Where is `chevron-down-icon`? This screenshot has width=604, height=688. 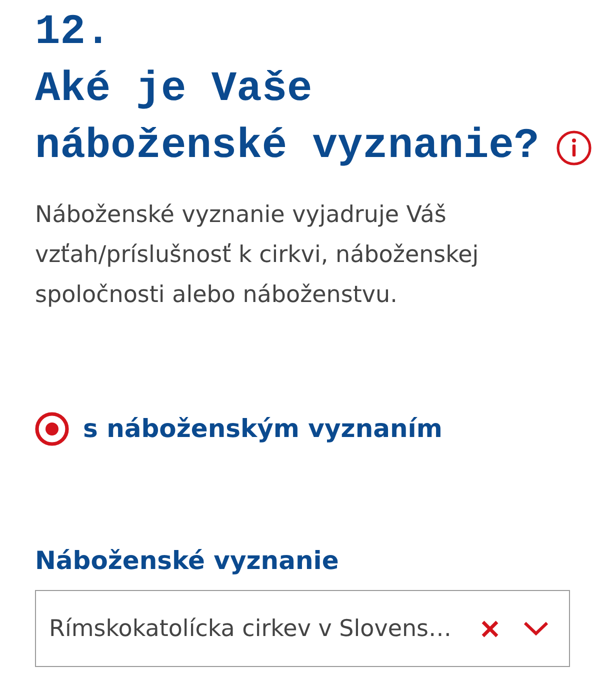
chevron-down-icon is located at coordinates (536, 628).